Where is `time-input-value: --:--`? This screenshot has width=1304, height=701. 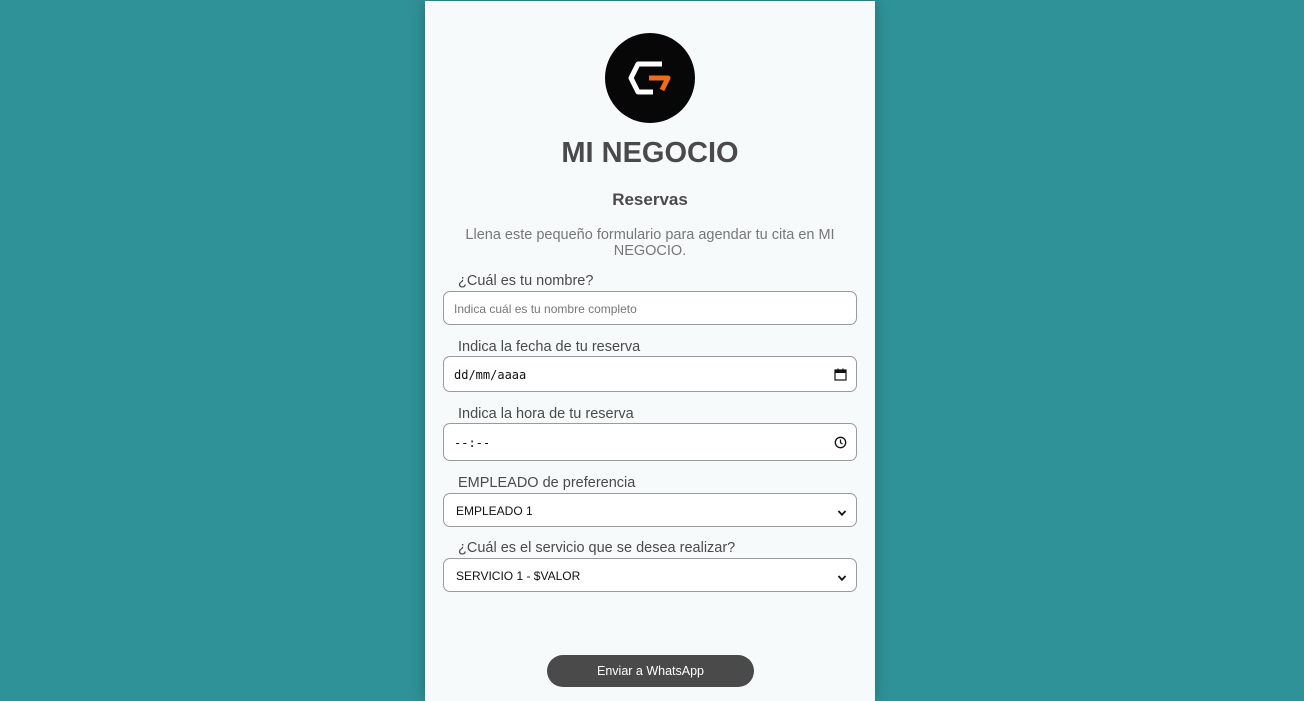
time-input-value: --:-- is located at coordinates (472, 443).